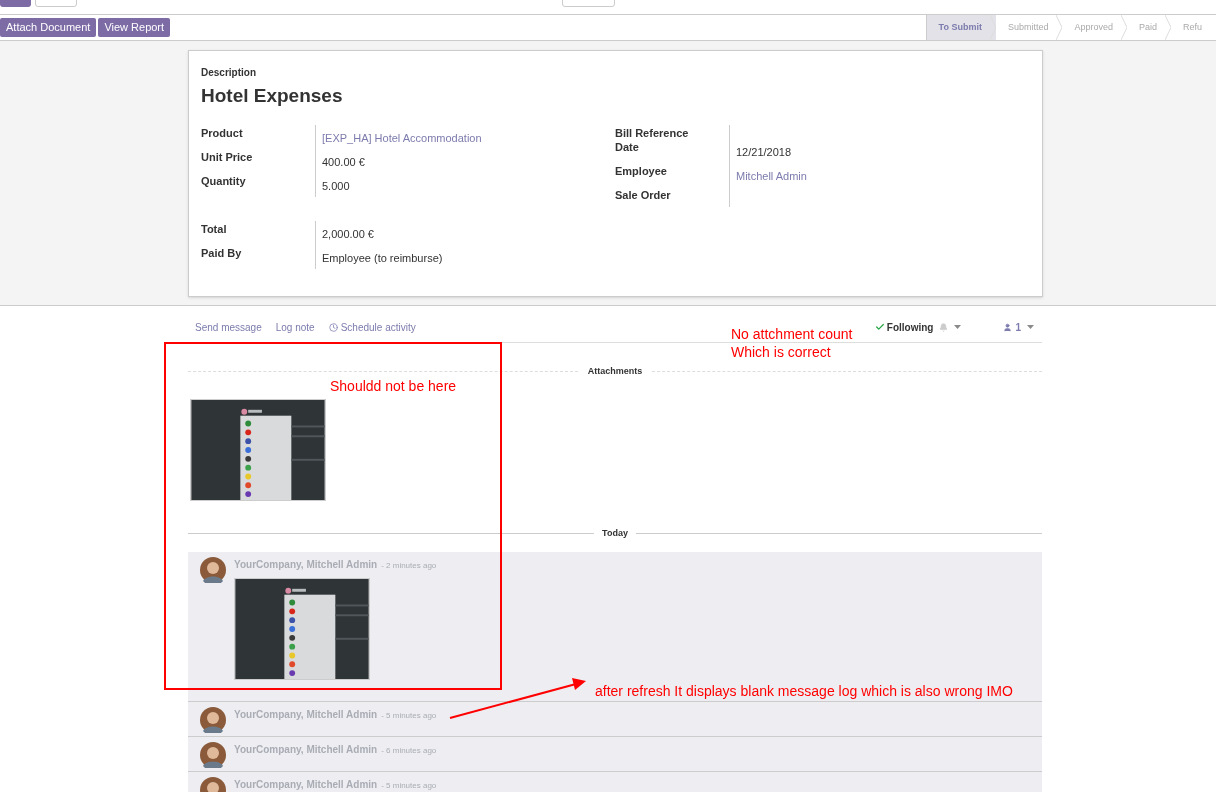 The width and height of the screenshot is (1216, 792). What do you see at coordinates (641, 171) in the screenshot?
I see `field-label: Employee` at bounding box center [641, 171].